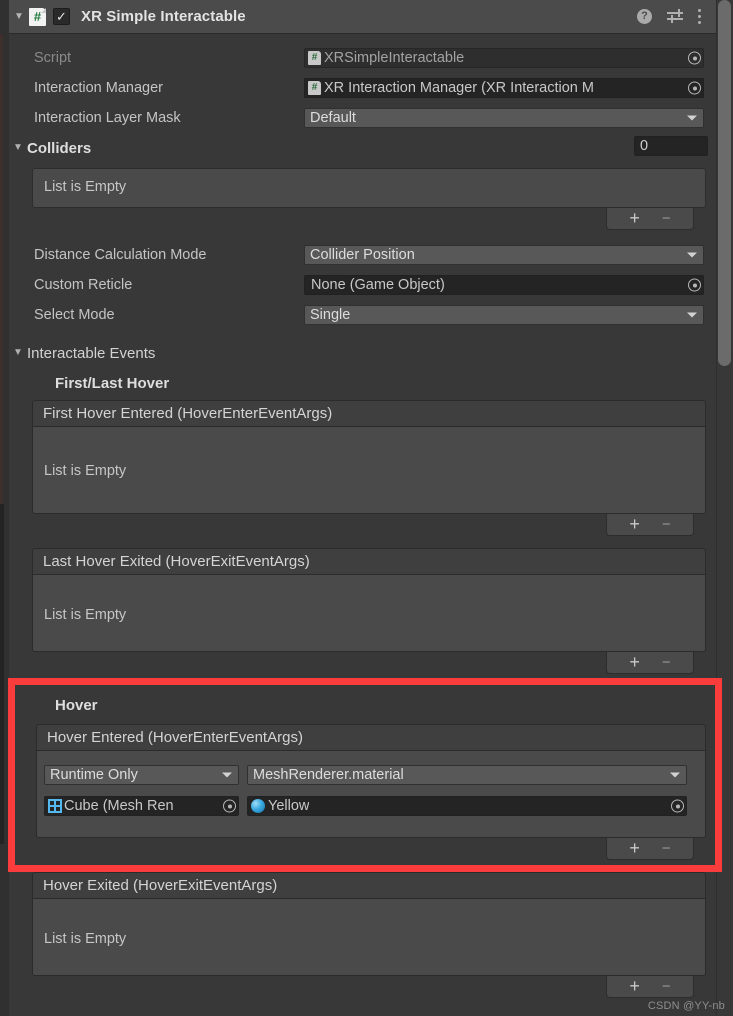 The width and height of the screenshot is (733, 1016). Describe the element at coordinates (83, 285) in the screenshot. I see `custom-reticle-label: Custom Reticle` at that location.